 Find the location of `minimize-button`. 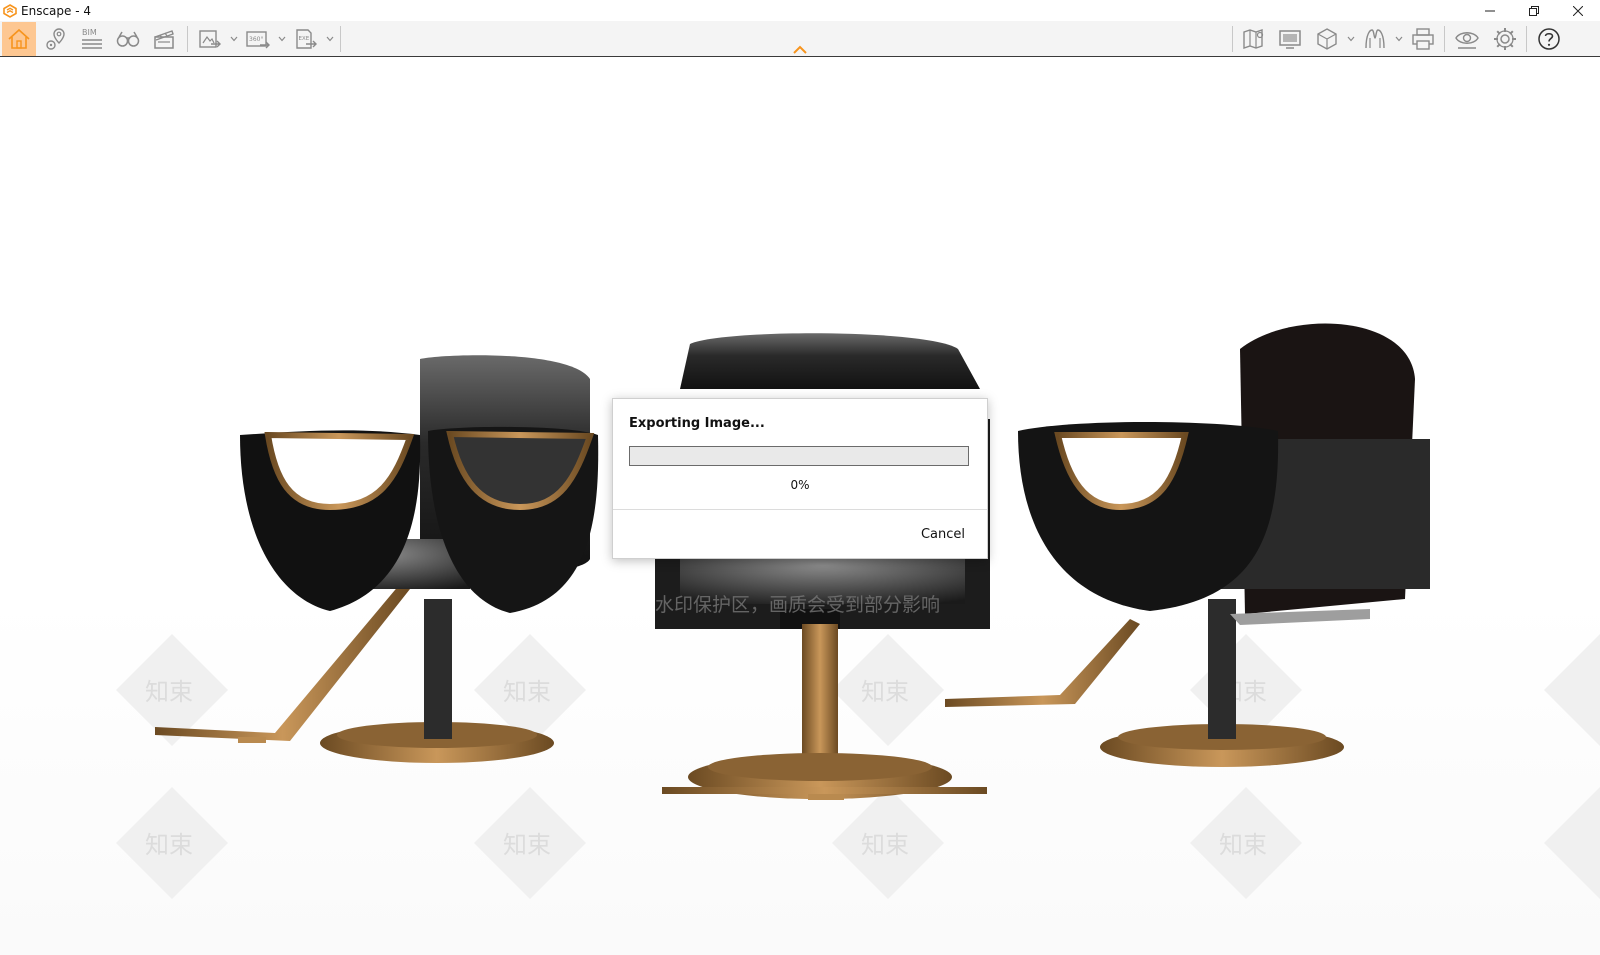

minimize-button is located at coordinates (1490, 10).